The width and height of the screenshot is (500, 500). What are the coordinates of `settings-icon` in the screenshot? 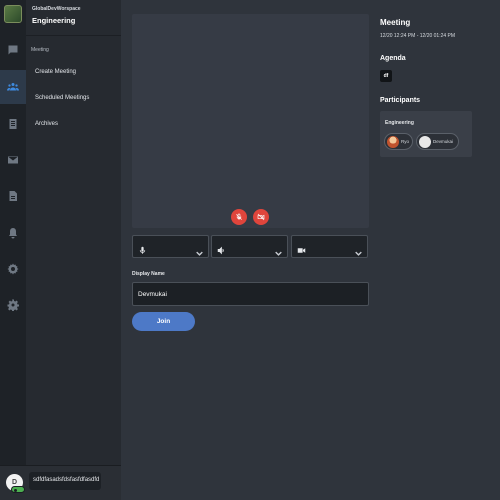 It's located at (13, 269).